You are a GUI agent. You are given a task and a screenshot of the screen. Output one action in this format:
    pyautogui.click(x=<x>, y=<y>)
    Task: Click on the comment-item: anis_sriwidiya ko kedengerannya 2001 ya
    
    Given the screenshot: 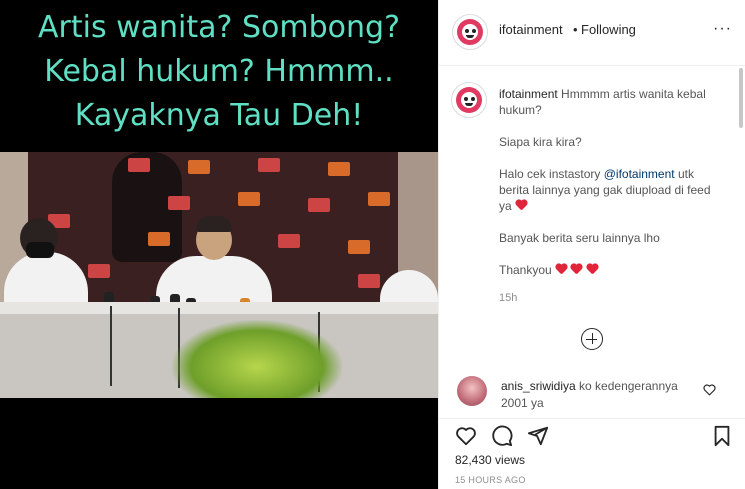 What is the action you would take?
    pyautogui.click(x=592, y=393)
    